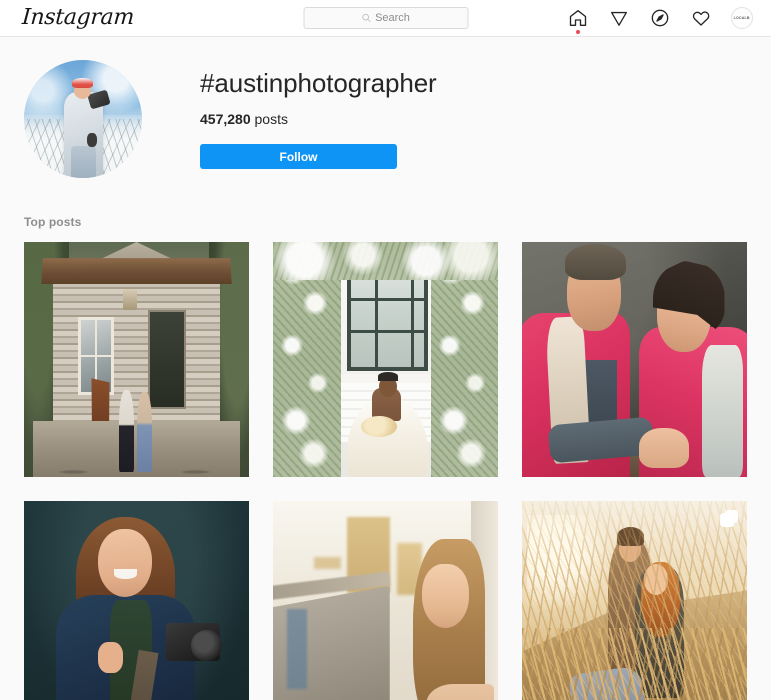  I want to click on profile-avatar-label: LOCALB, so click(742, 18).